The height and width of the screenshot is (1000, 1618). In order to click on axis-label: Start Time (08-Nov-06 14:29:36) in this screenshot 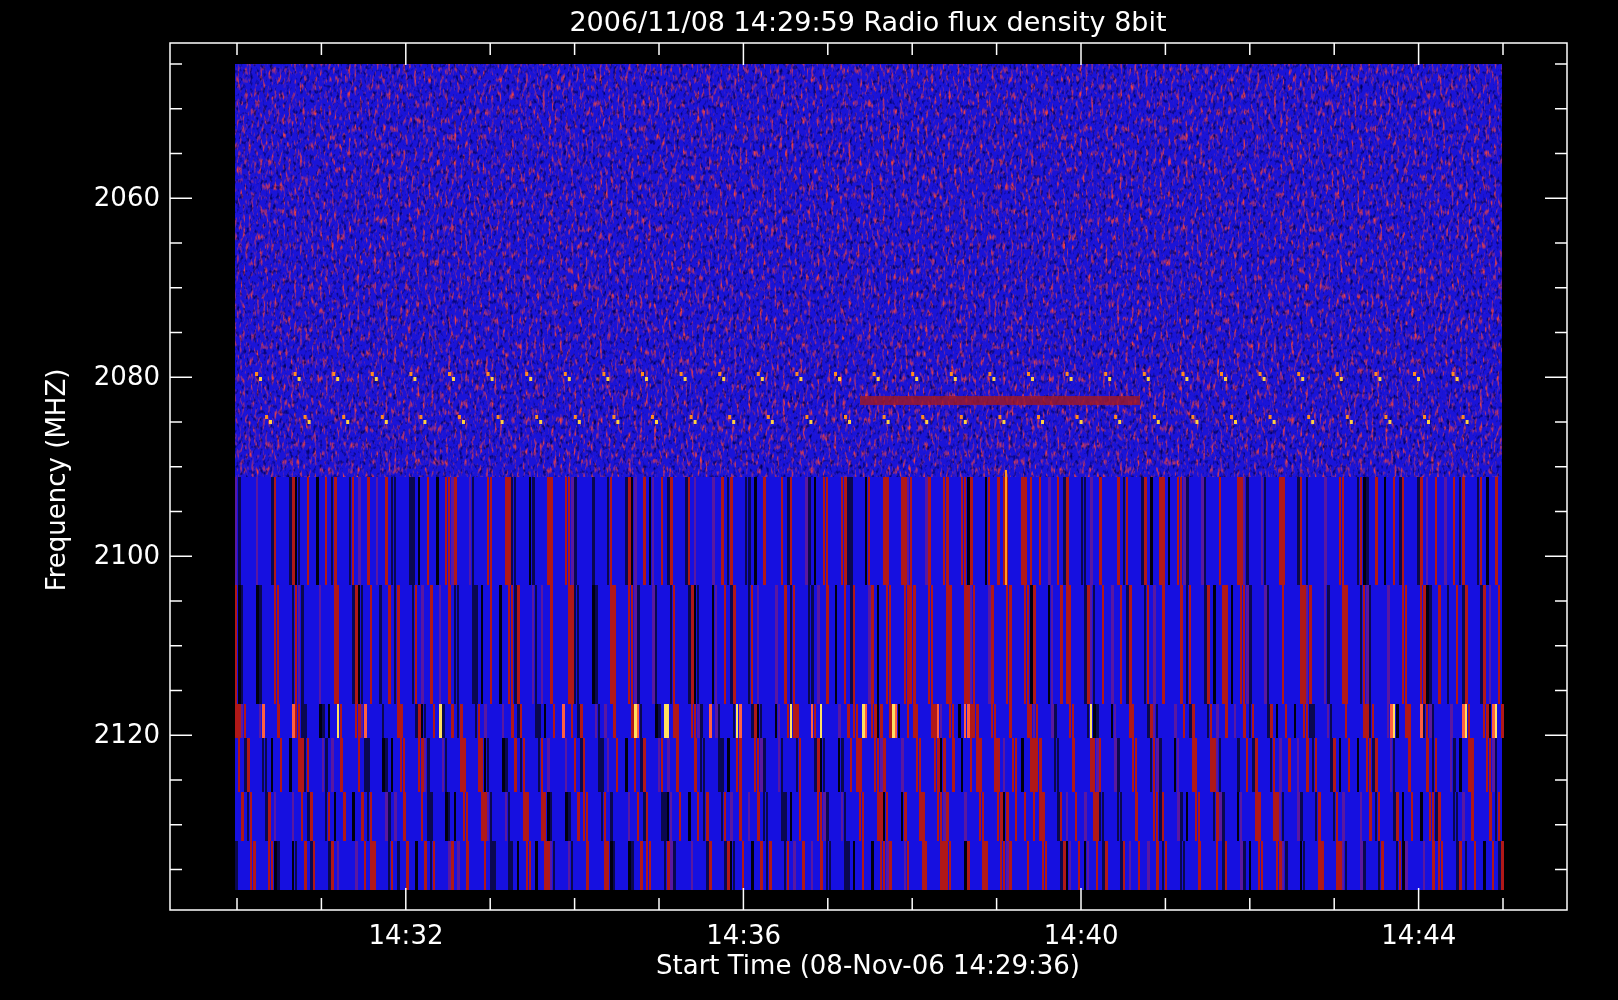, I will do `click(868, 965)`.